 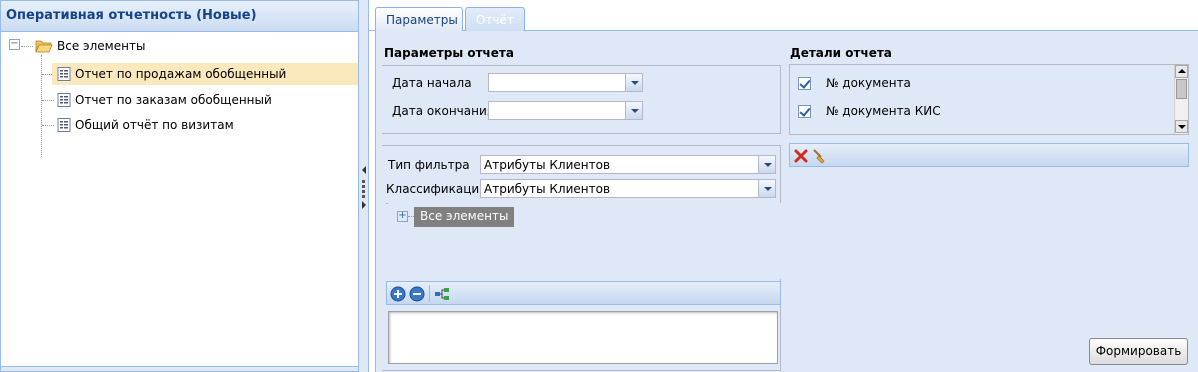 What do you see at coordinates (436, 189) in the screenshot?
I see `classification-label: Классификация` at bounding box center [436, 189].